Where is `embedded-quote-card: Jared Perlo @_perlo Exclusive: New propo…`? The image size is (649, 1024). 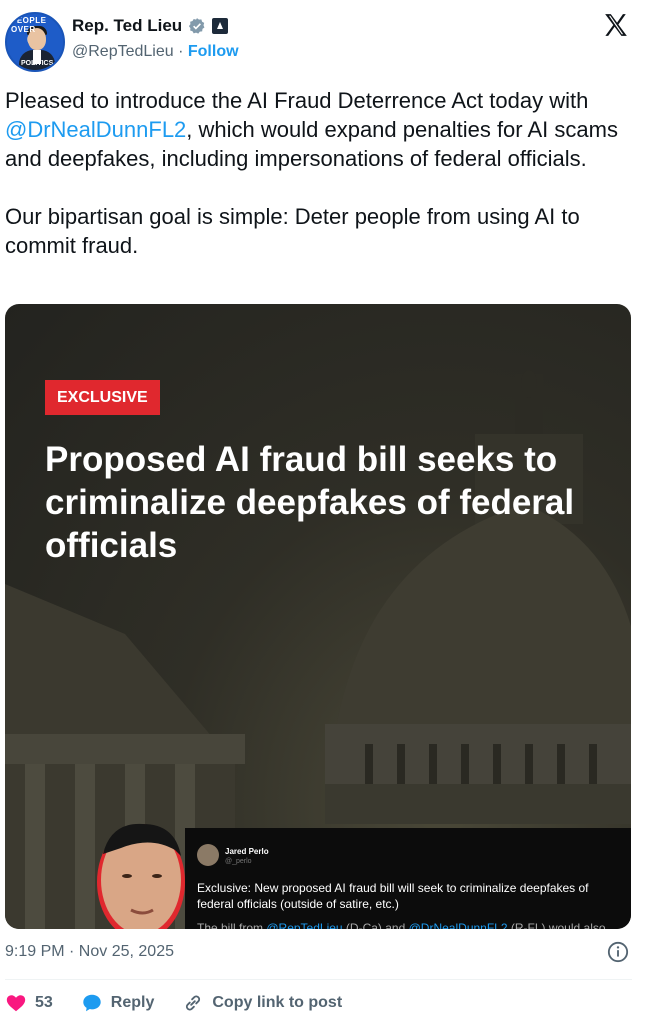
embedded-quote-card: Jared Perlo @_perlo Exclusive: New propo… is located at coordinates (408, 878).